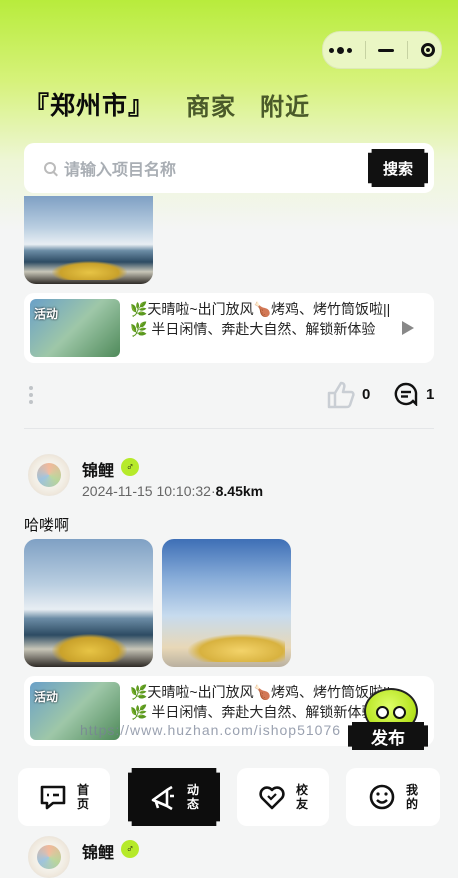 The width and height of the screenshot is (458, 878). Describe the element at coordinates (398, 168) in the screenshot. I see `search-button: 搜索` at that location.